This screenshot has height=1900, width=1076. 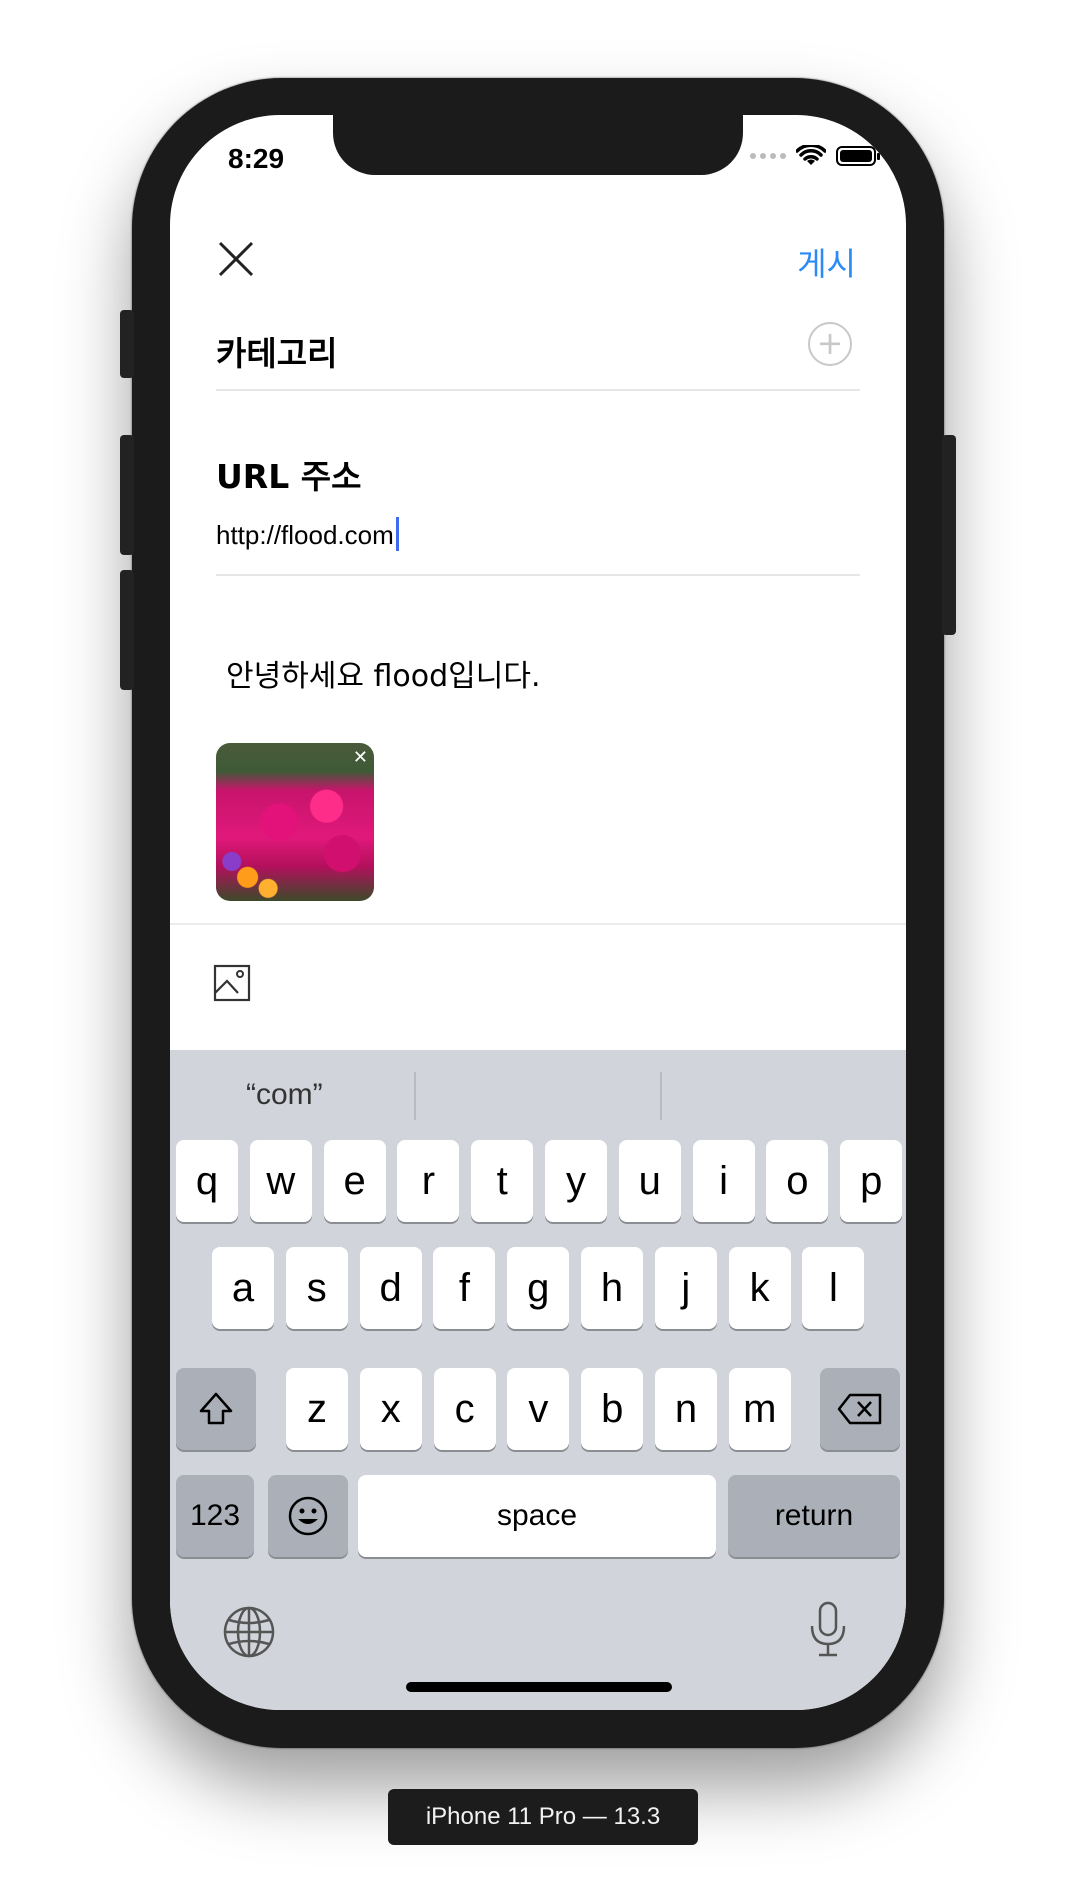 What do you see at coordinates (538, 1095) in the screenshot?
I see `suggestion-bar: “com”` at bounding box center [538, 1095].